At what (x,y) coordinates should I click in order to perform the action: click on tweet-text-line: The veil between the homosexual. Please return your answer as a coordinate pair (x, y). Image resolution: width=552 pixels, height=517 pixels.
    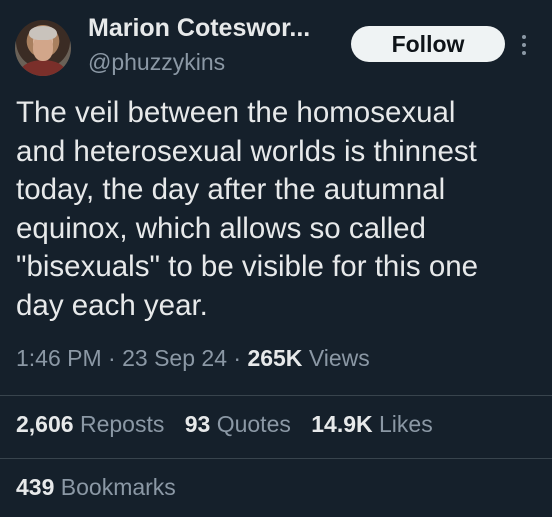
    Looking at the image, I should click on (236, 112).